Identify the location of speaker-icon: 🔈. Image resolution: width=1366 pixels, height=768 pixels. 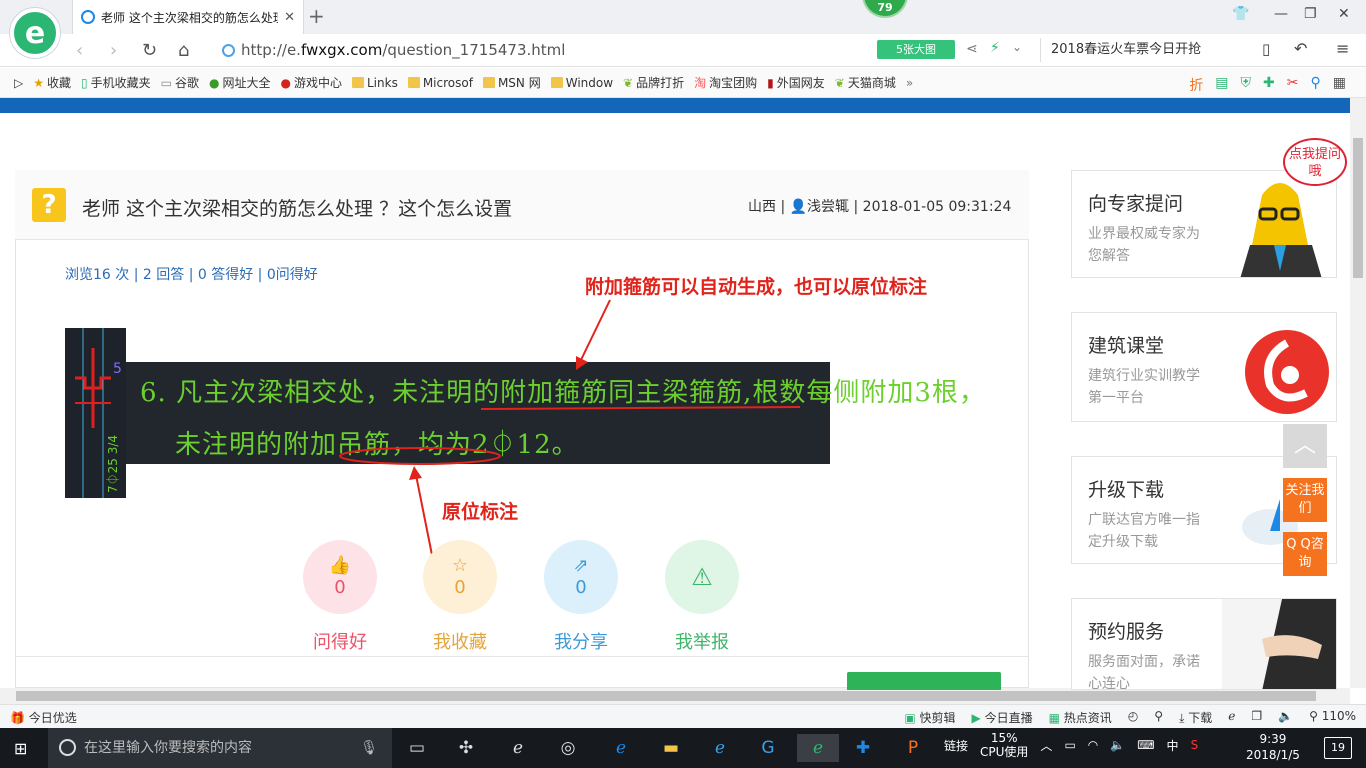
(1117, 745).